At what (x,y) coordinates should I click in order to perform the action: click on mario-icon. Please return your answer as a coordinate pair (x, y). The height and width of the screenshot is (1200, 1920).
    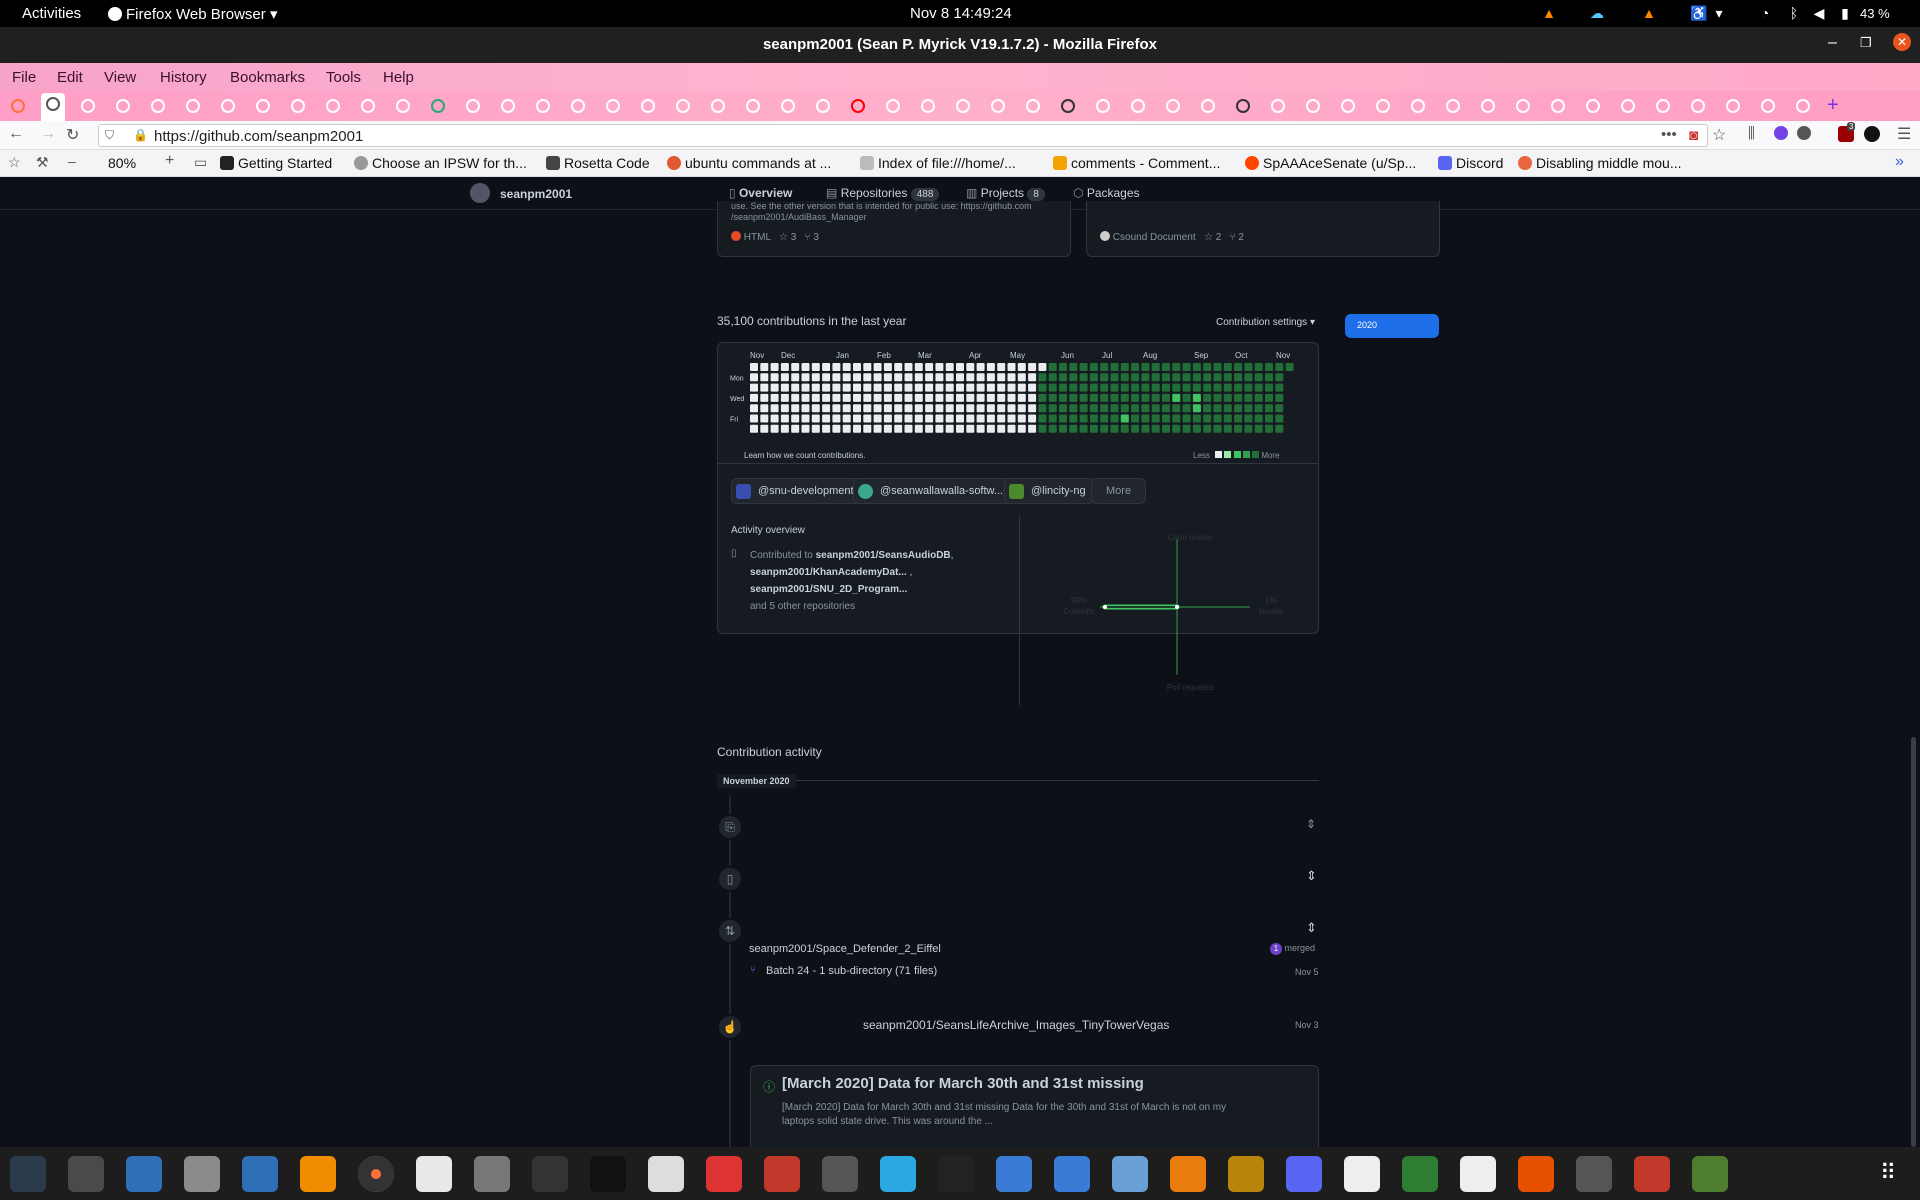
    Looking at the image, I should click on (1652, 1174).